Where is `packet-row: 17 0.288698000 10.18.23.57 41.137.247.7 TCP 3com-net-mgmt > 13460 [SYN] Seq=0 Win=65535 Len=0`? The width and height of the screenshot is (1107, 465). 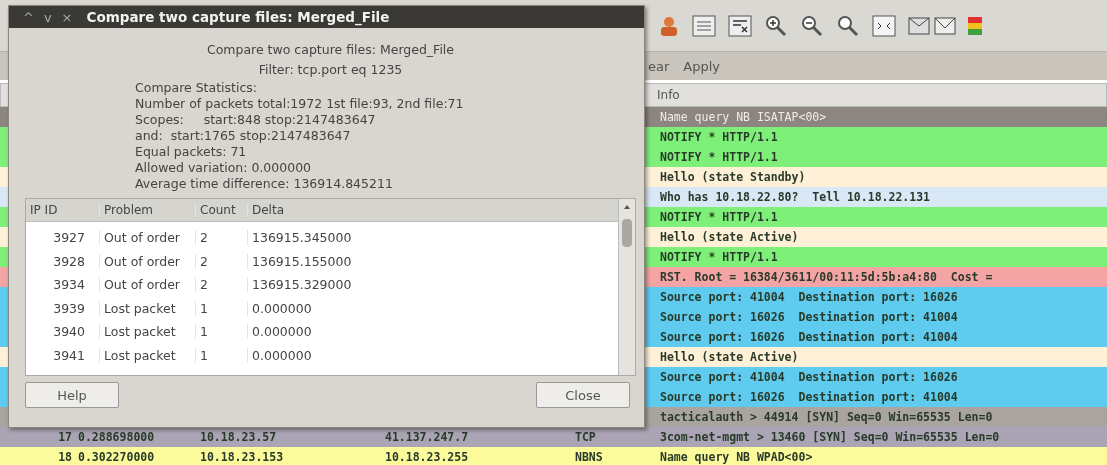 packet-row: 17 0.288698000 10.18.23.57 41.137.247.7 TCP 3com-net-mgmt > 13460 [SYN] Seq=0 Win=65535 Len=0 is located at coordinates (553, 437).